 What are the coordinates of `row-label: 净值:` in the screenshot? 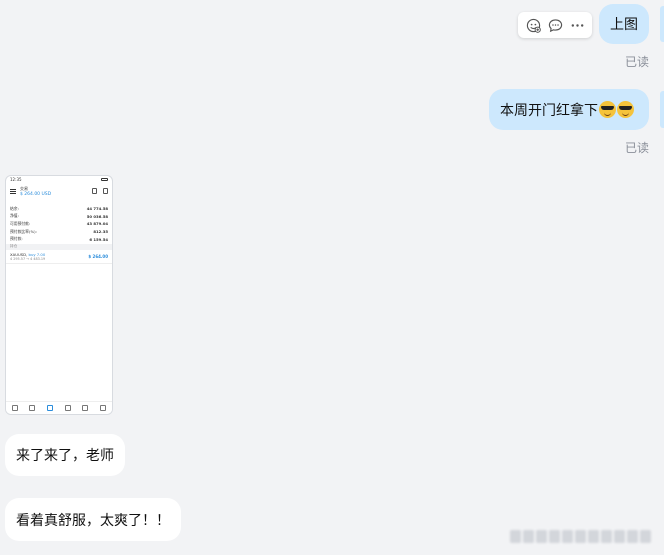 It's located at (14, 216).